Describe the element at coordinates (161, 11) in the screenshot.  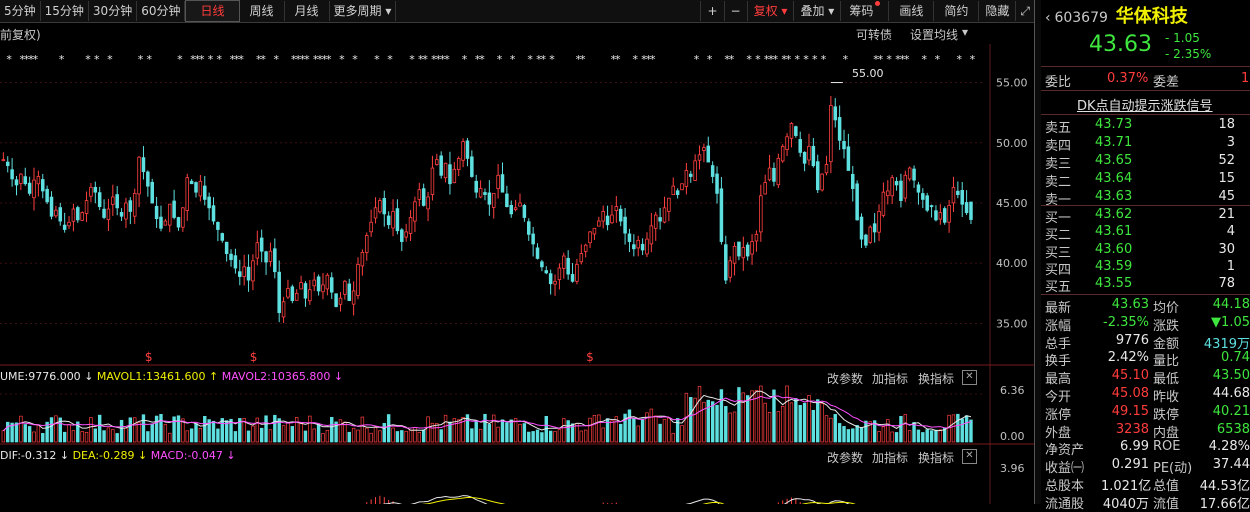
I see `period-60min: 60分钟` at that location.